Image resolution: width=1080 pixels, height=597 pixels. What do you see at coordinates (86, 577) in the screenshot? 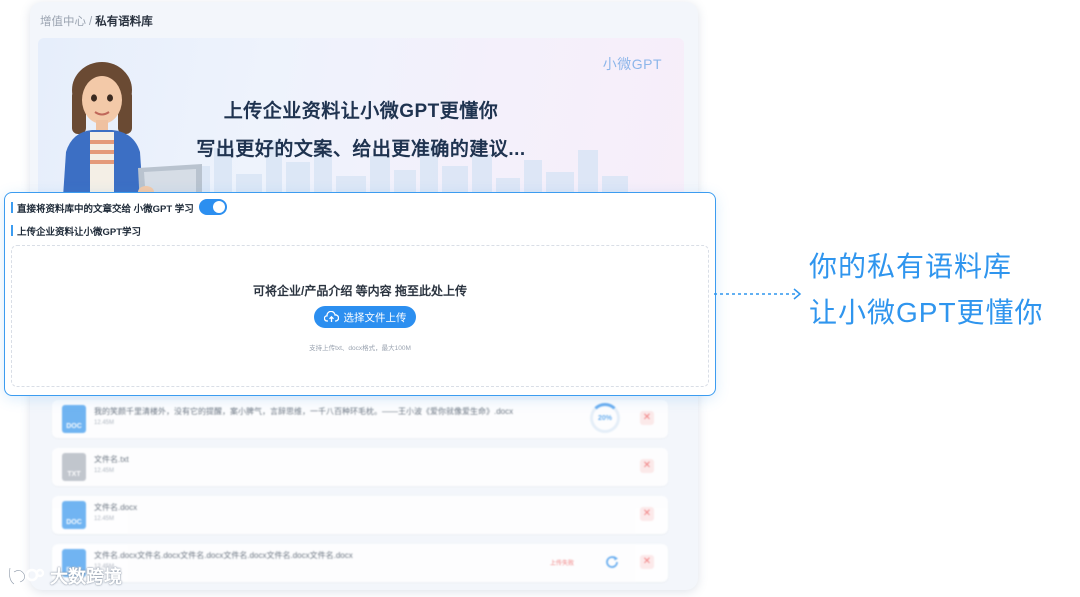
I see `watermark-text: 大数跨境` at bounding box center [86, 577].